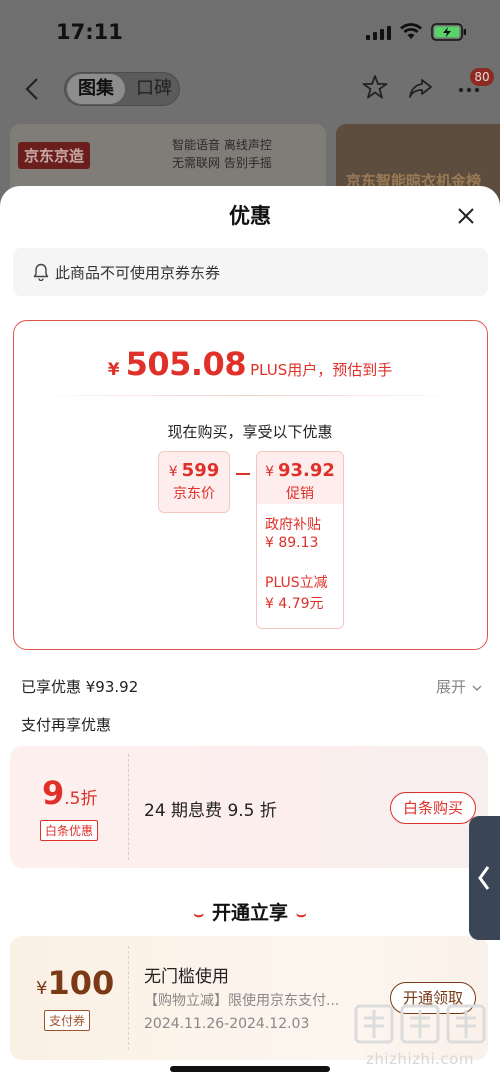 The width and height of the screenshot is (500, 1082). Describe the element at coordinates (451, 687) in the screenshot. I see `expand-label: 展开` at that location.